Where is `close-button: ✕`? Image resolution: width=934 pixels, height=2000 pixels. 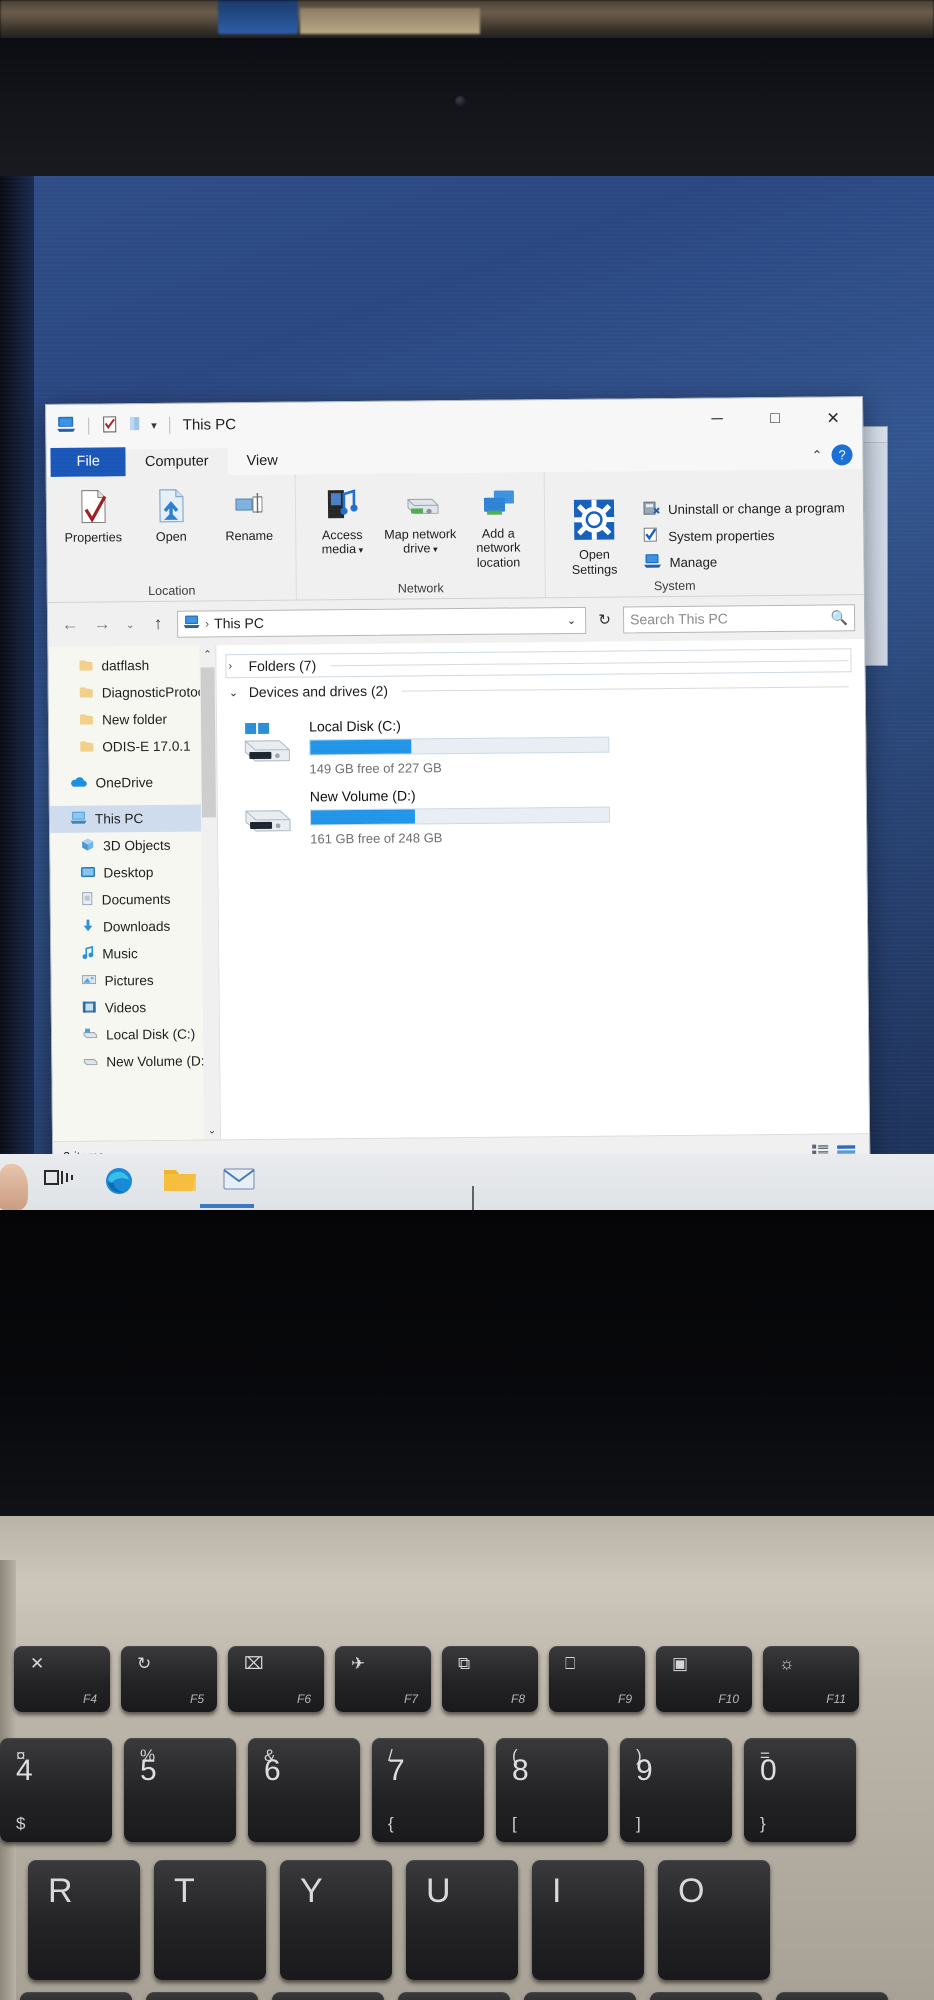
close-button: ✕ is located at coordinates (833, 418).